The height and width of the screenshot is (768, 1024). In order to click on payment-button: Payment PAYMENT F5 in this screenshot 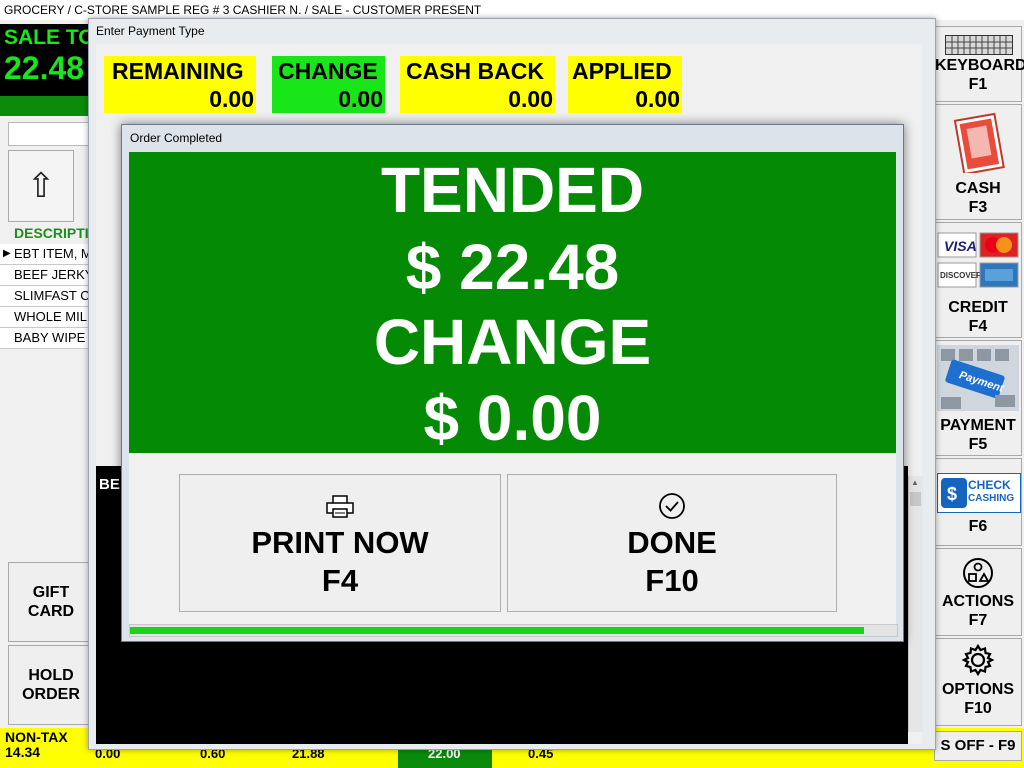, I will do `click(978, 398)`.